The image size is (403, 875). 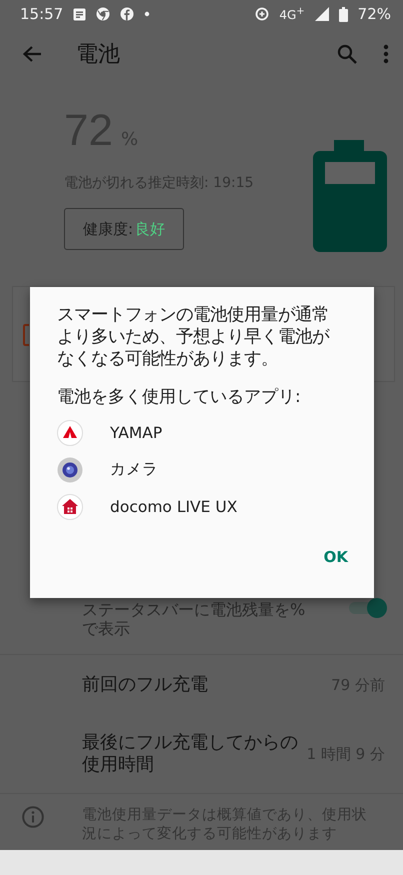 What do you see at coordinates (98, 55) in the screenshot?
I see `page-title: 電池` at bounding box center [98, 55].